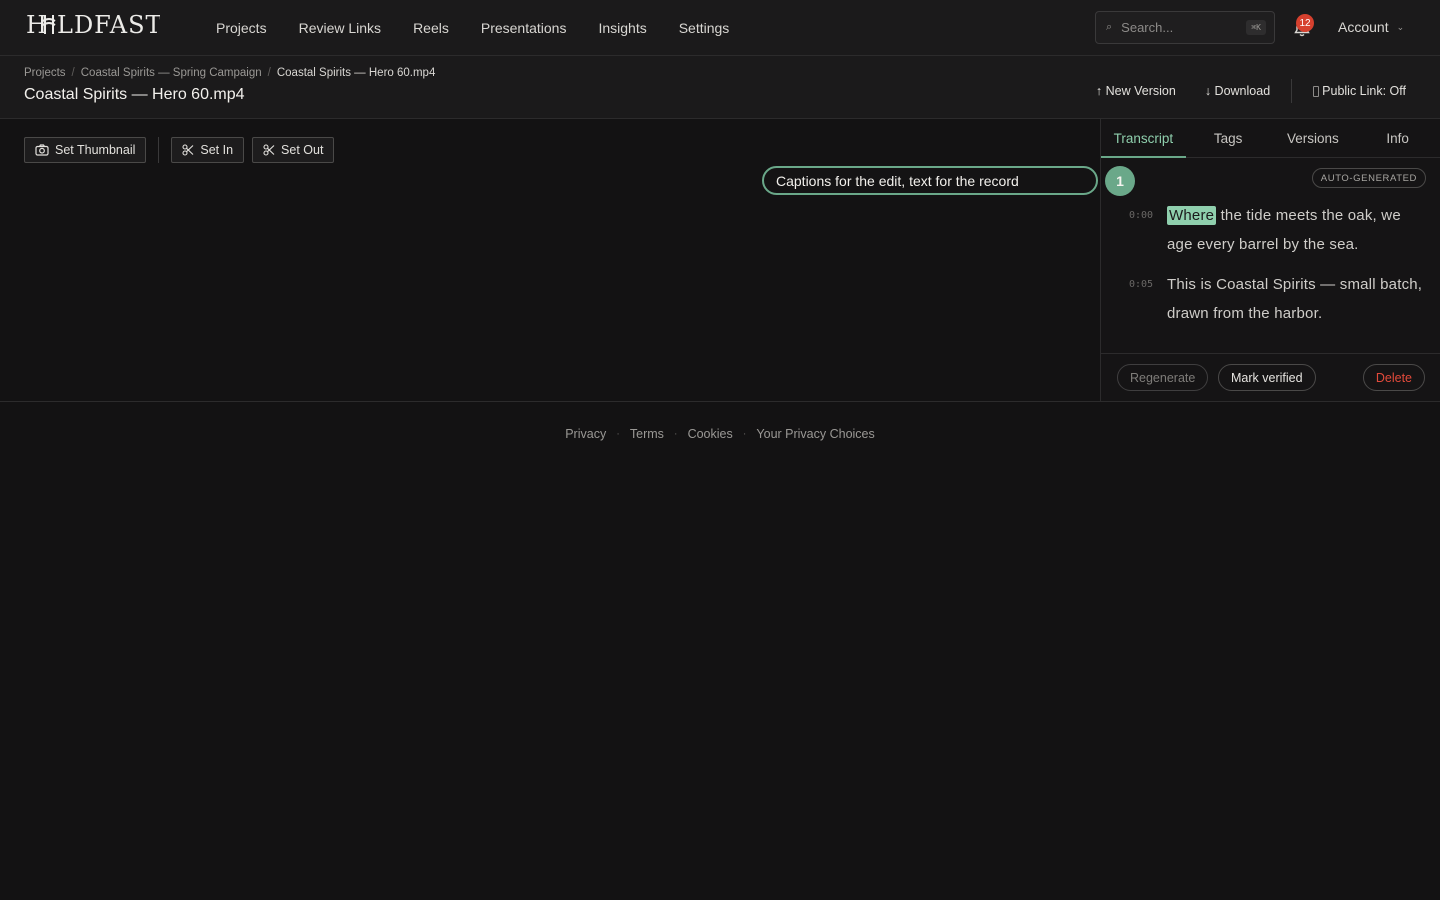 The width and height of the screenshot is (1440, 900). I want to click on auto-generated-badge: AUTO-GENERATED, so click(1368, 178).